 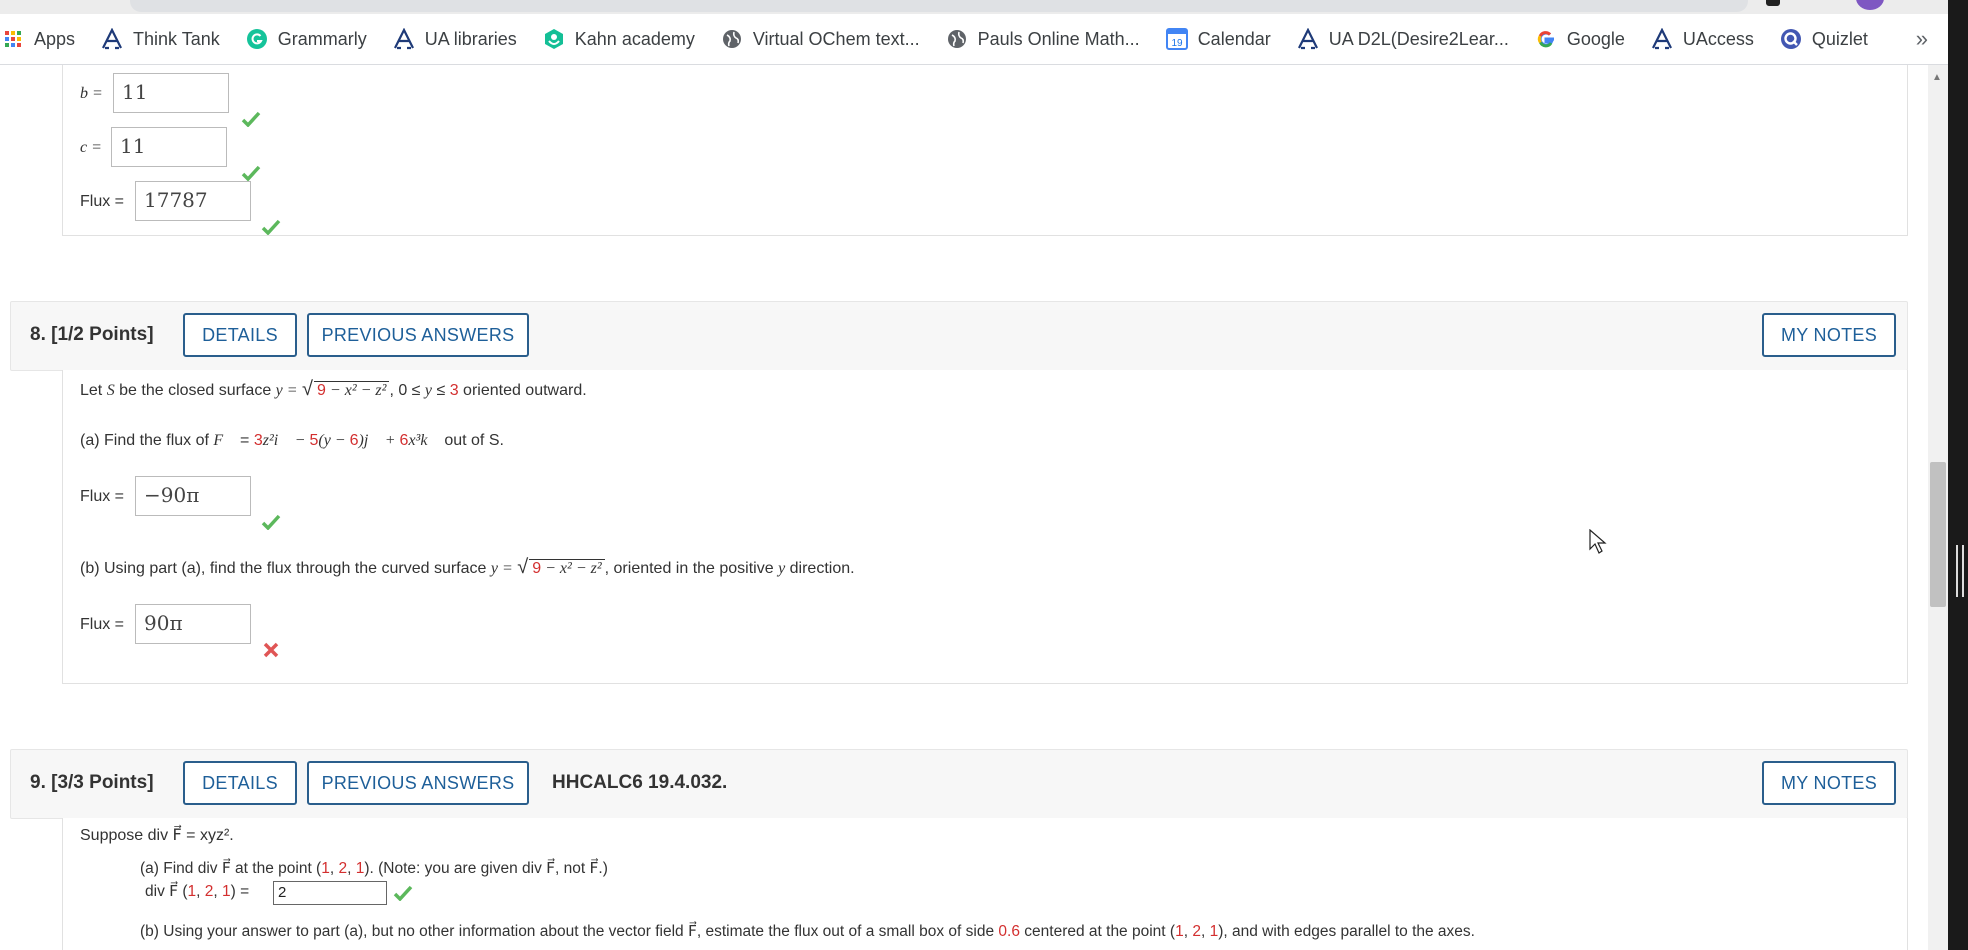 What do you see at coordinates (193, 201) in the screenshot?
I see `flux-answer-field: 17787` at bounding box center [193, 201].